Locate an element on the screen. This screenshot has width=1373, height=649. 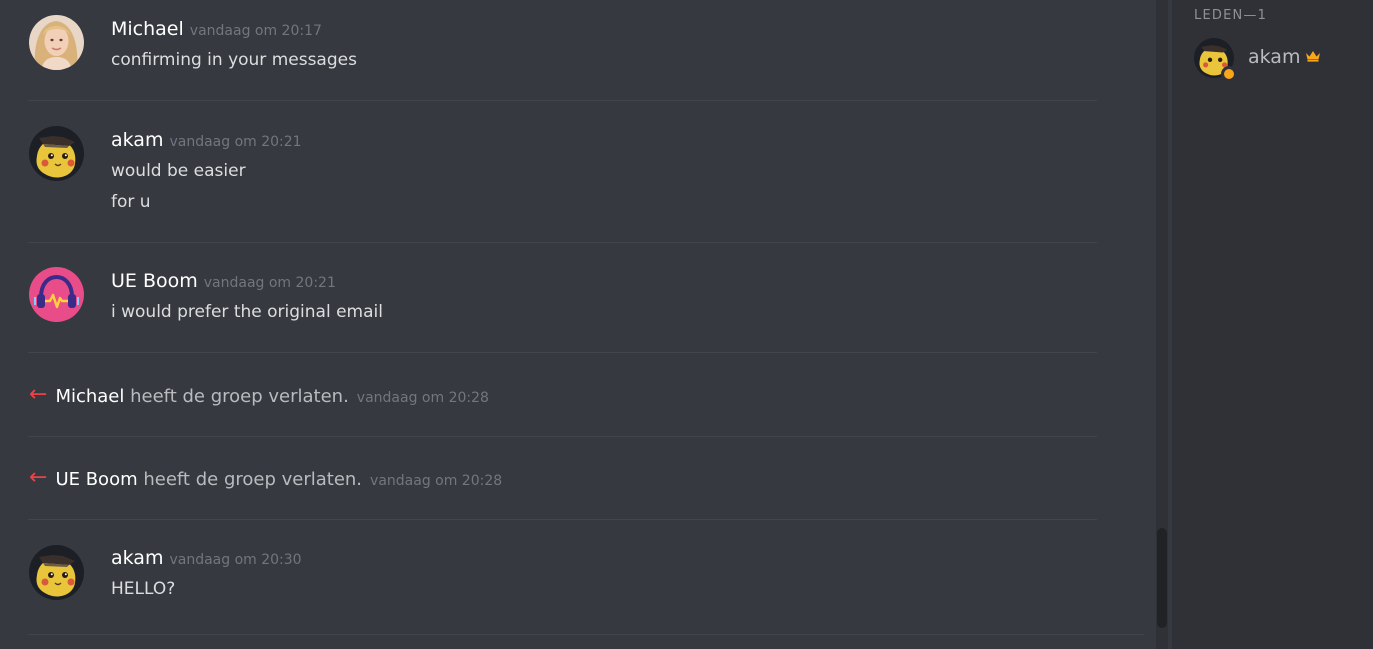
idle-status-icon is located at coordinates (1229, 74).